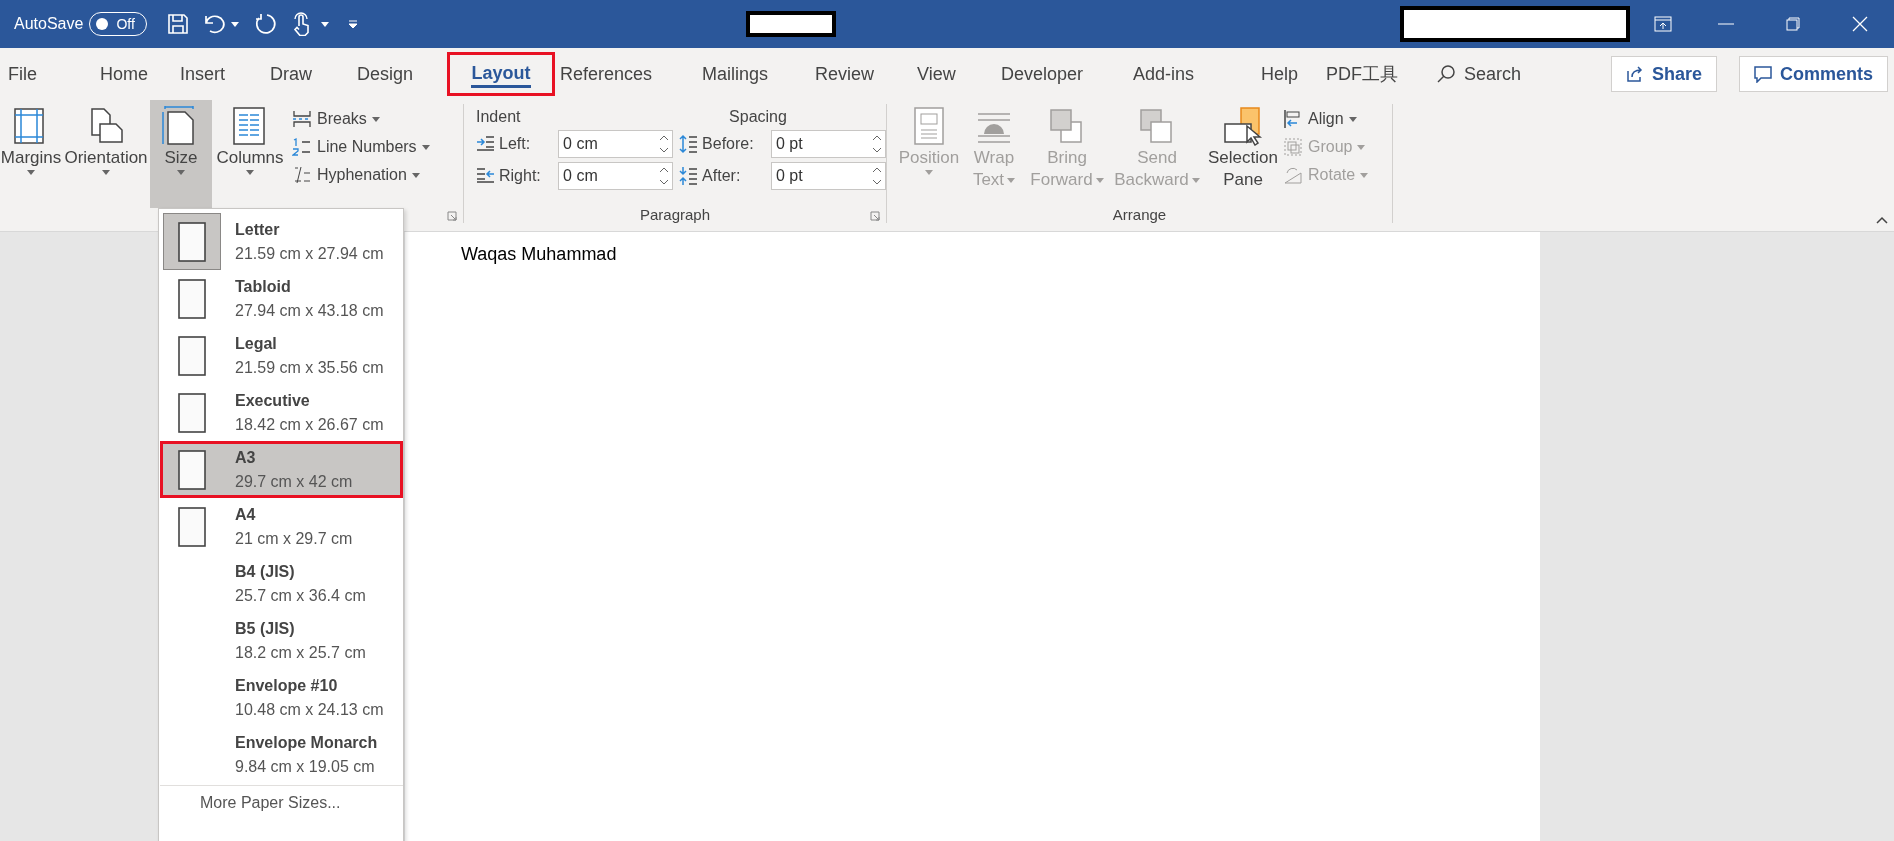 Image resolution: width=1894 pixels, height=841 pixels. I want to click on ribbon-tab: Insert, so click(225, 74).